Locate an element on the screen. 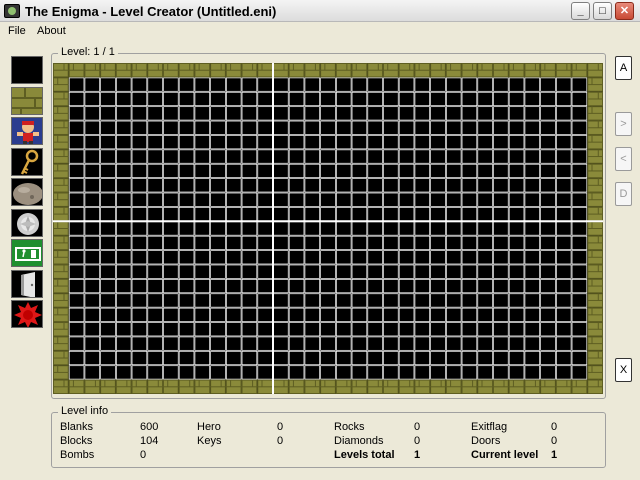 The height and width of the screenshot is (480, 640). close-button: ✕ is located at coordinates (624, 11).